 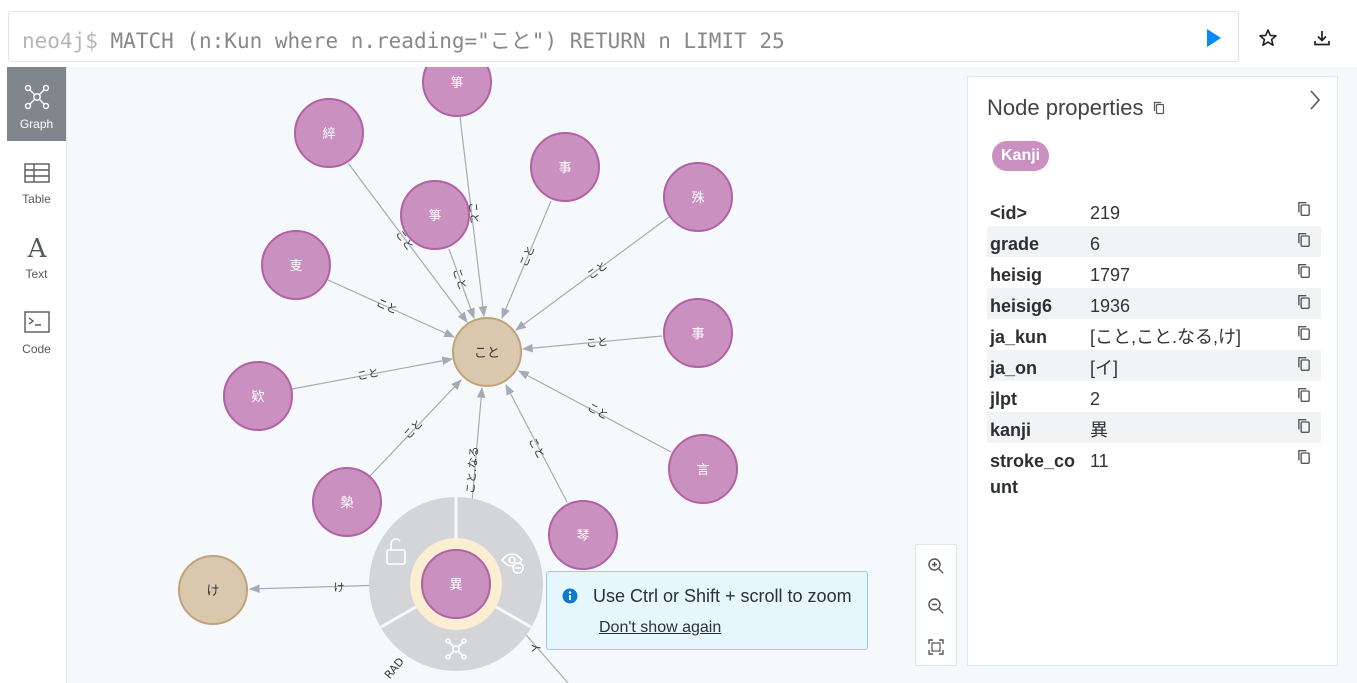 I want to click on panel-title: Node properties, so click(x=1065, y=108).